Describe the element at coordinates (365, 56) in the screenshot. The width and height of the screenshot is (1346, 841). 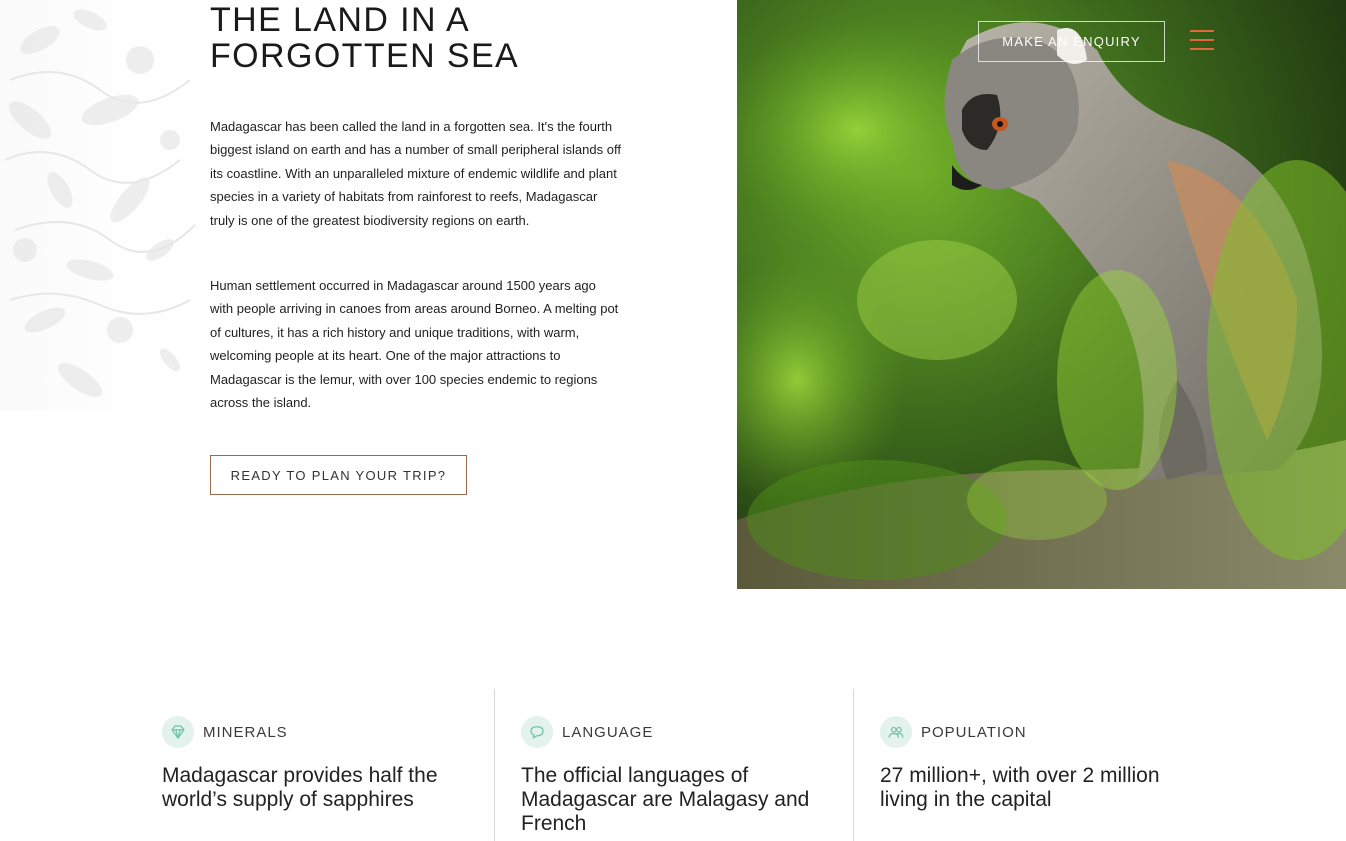
I see `page-title-line-2: FORGOTTEN SEA` at that location.